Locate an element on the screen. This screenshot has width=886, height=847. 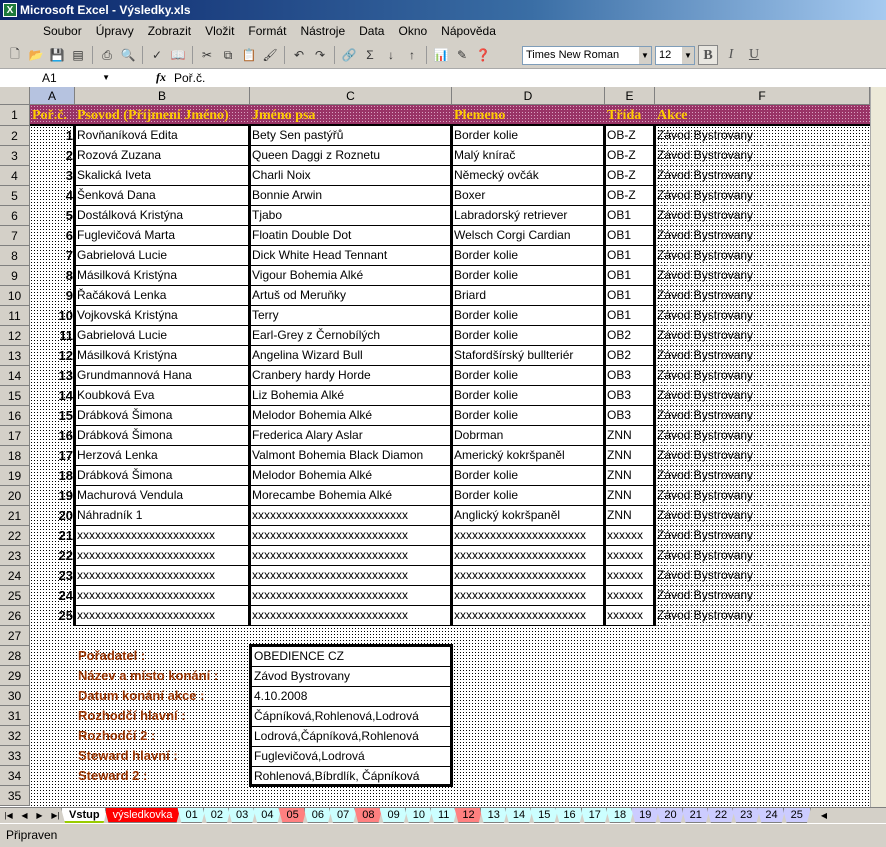
sheet-tab-22: 22 is located at coordinates (721, 815).